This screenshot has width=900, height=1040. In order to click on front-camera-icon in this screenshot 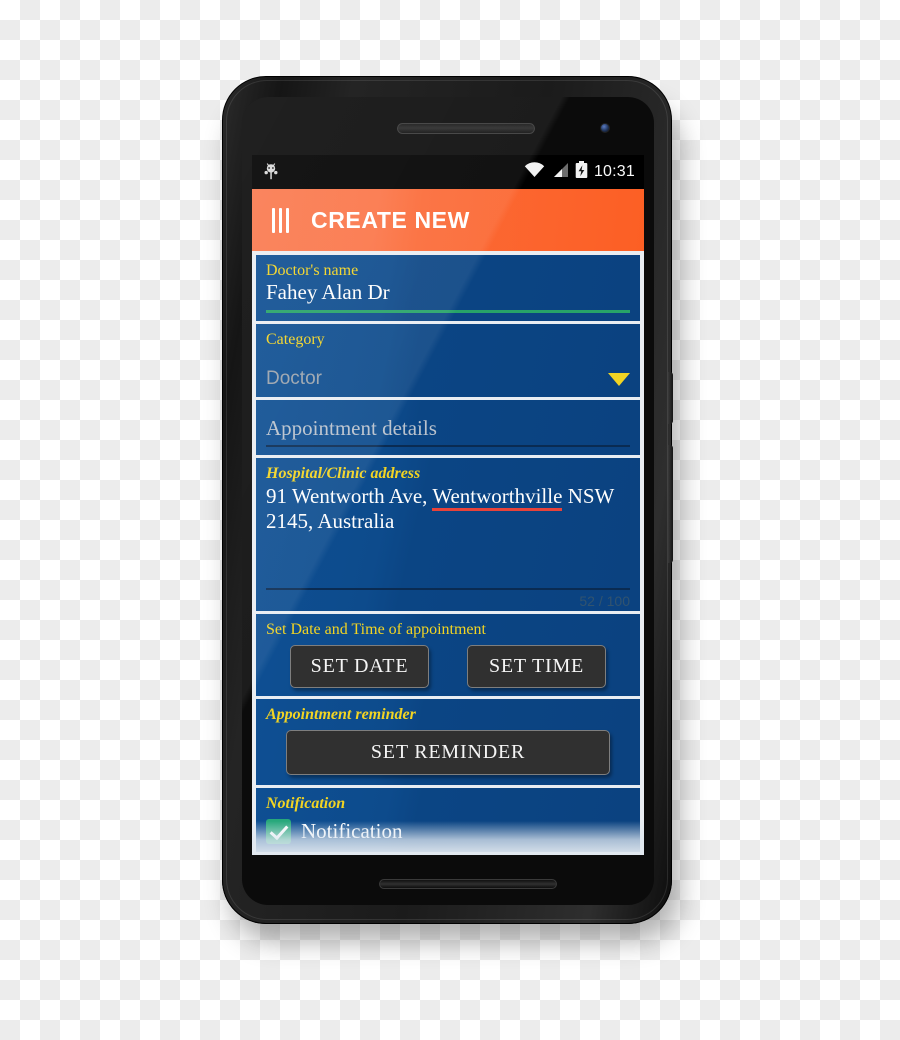, I will do `click(605, 128)`.